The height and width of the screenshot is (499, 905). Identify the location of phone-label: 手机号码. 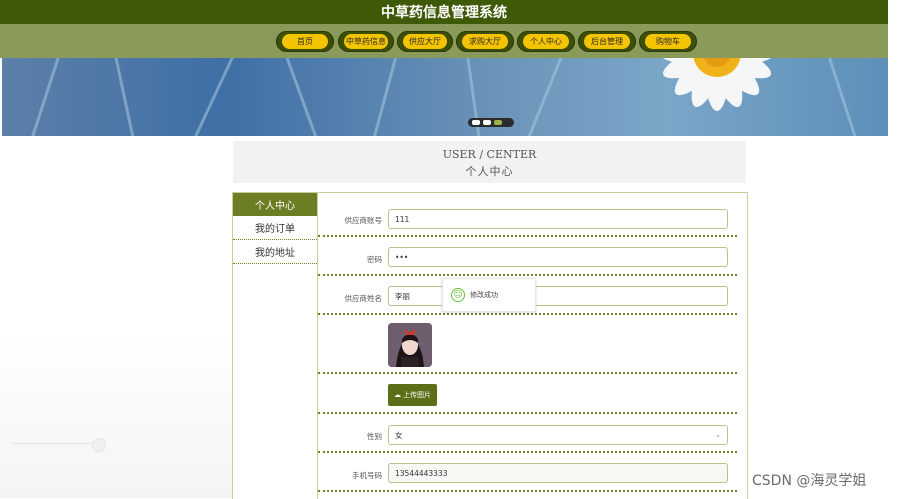
(367, 475).